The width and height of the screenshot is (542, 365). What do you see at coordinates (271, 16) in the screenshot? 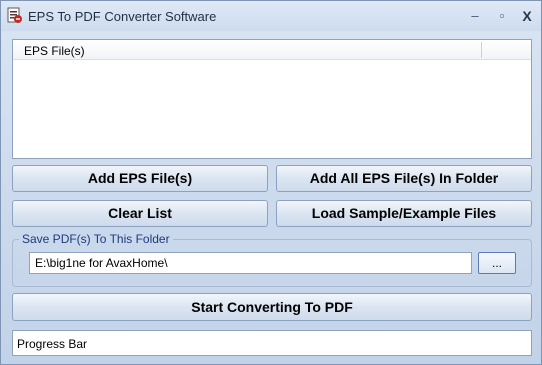
I see `title-bar: EPS To PDF Converter Software – ▫ X` at bounding box center [271, 16].